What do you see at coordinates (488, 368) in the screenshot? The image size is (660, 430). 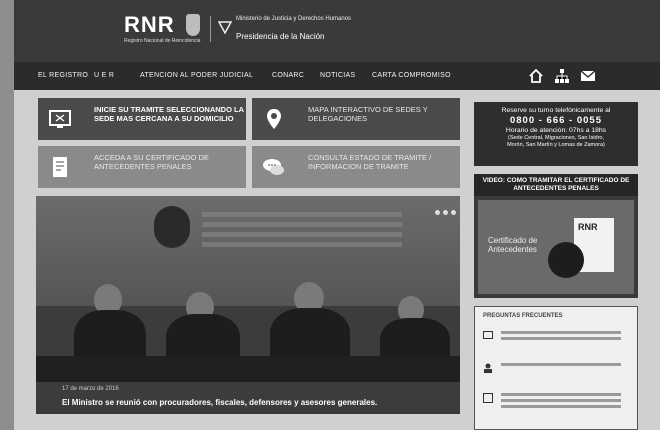 I see `user-icon` at bounding box center [488, 368].